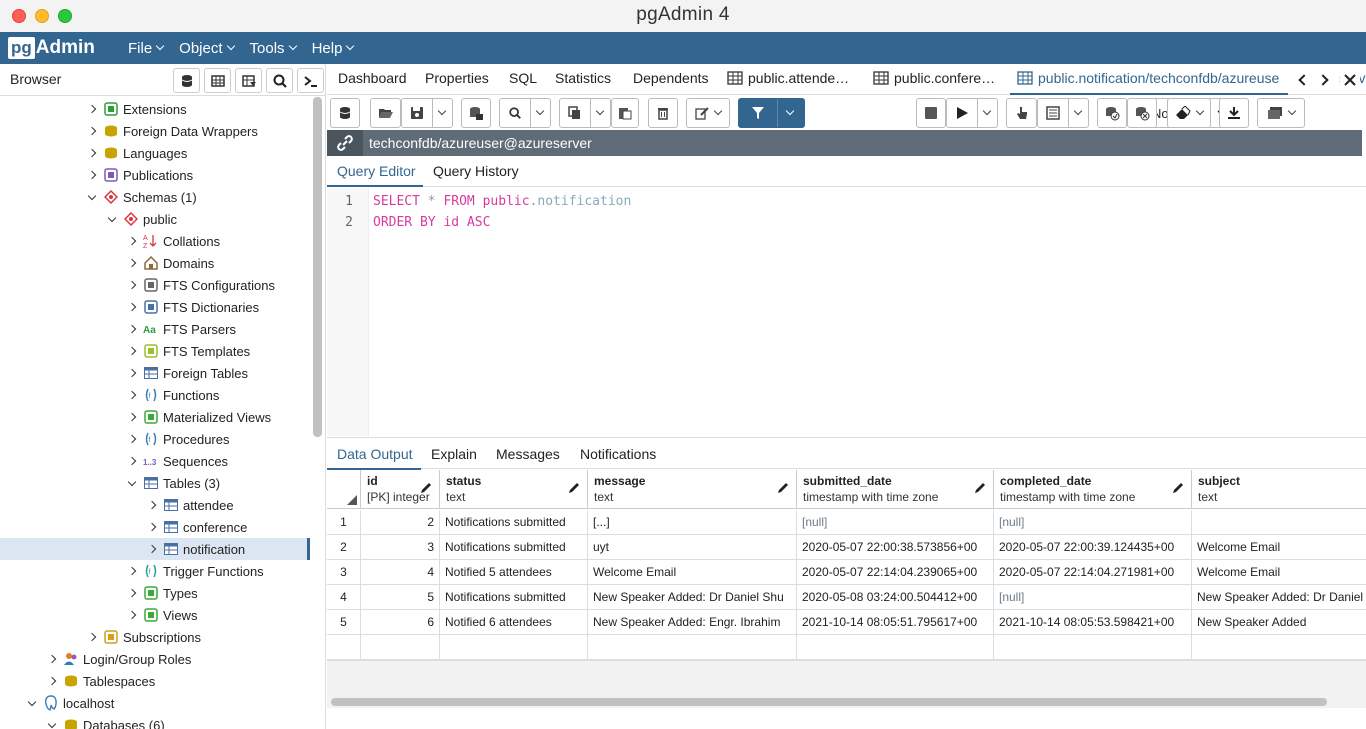 Image resolution: width=1366 pixels, height=729 pixels. I want to click on grid-cell-subject: New Speaker Added, so click(1279, 622).